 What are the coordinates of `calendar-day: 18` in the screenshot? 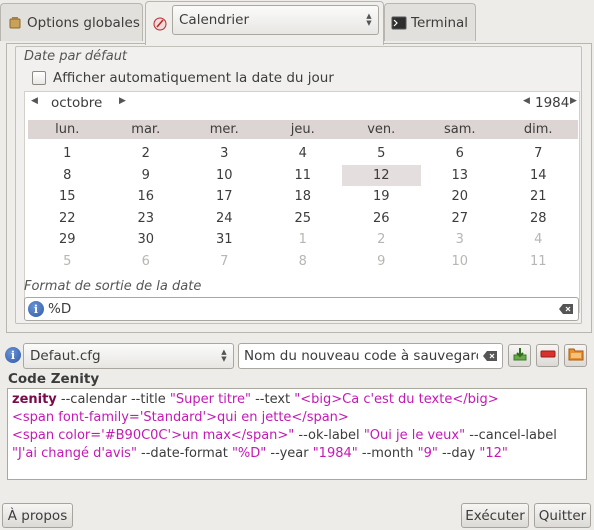 It's located at (303, 197).